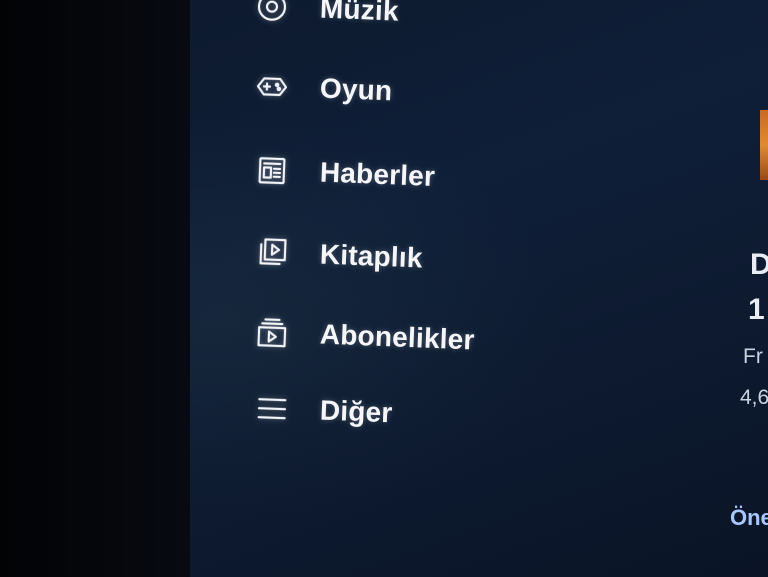 The height and width of the screenshot is (577, 768). I want to click on video-meta: 4,6, so click(754, 397).